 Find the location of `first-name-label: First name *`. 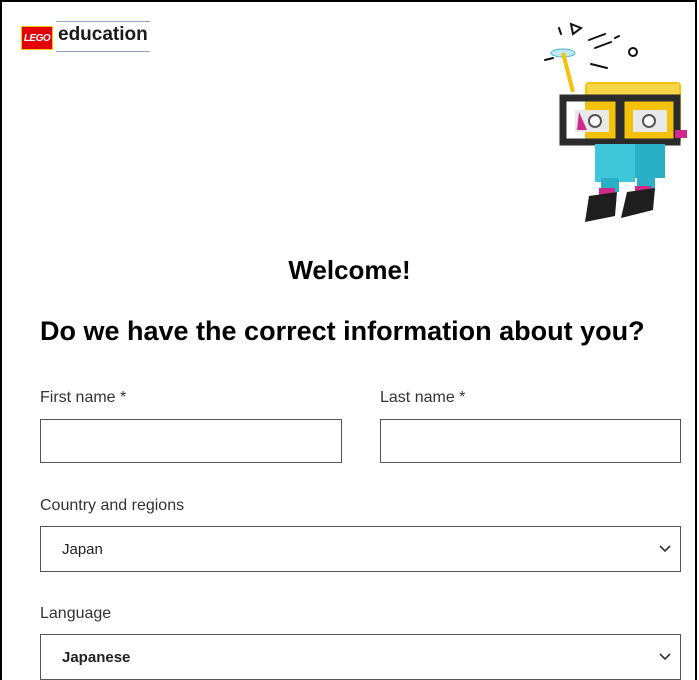

first-name-label: First name * is located at coordinates (83, 397).